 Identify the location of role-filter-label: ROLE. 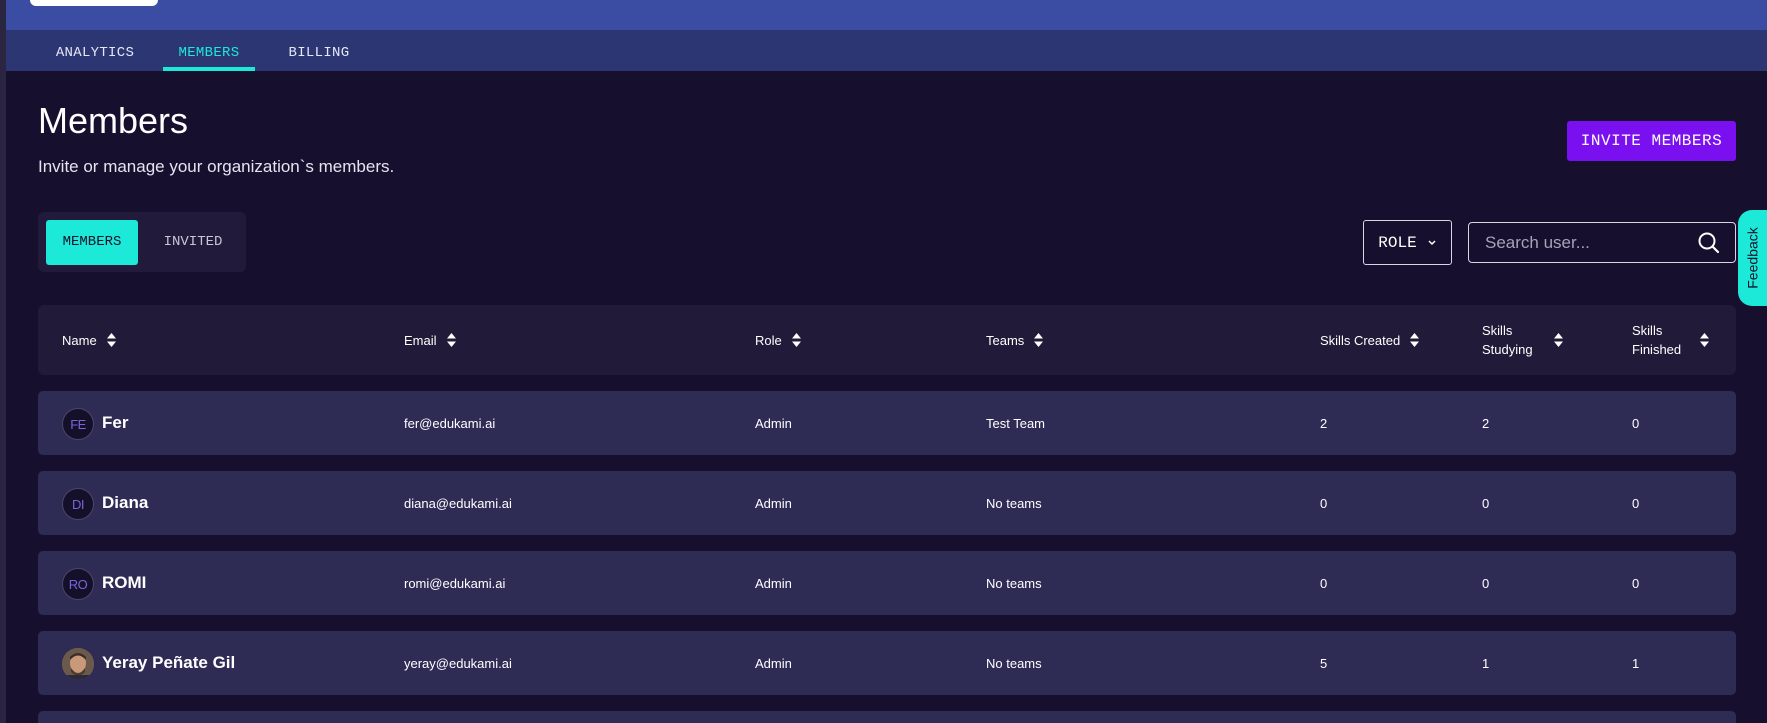
(1397, 242).